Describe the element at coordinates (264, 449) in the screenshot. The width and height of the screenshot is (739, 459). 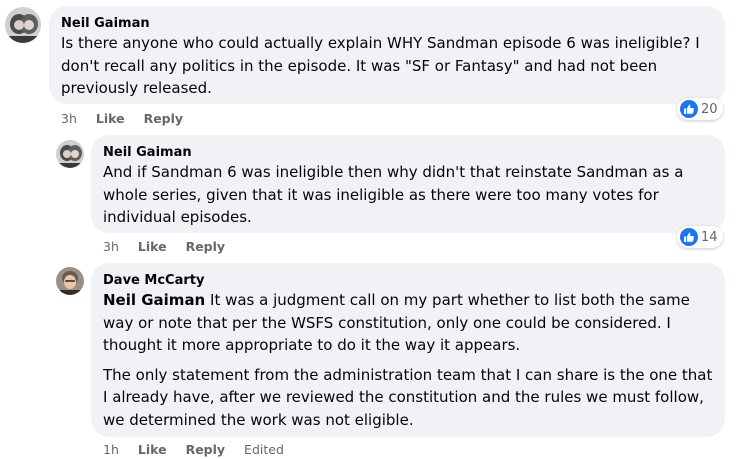
I see `edited-label: Edited` at that location.